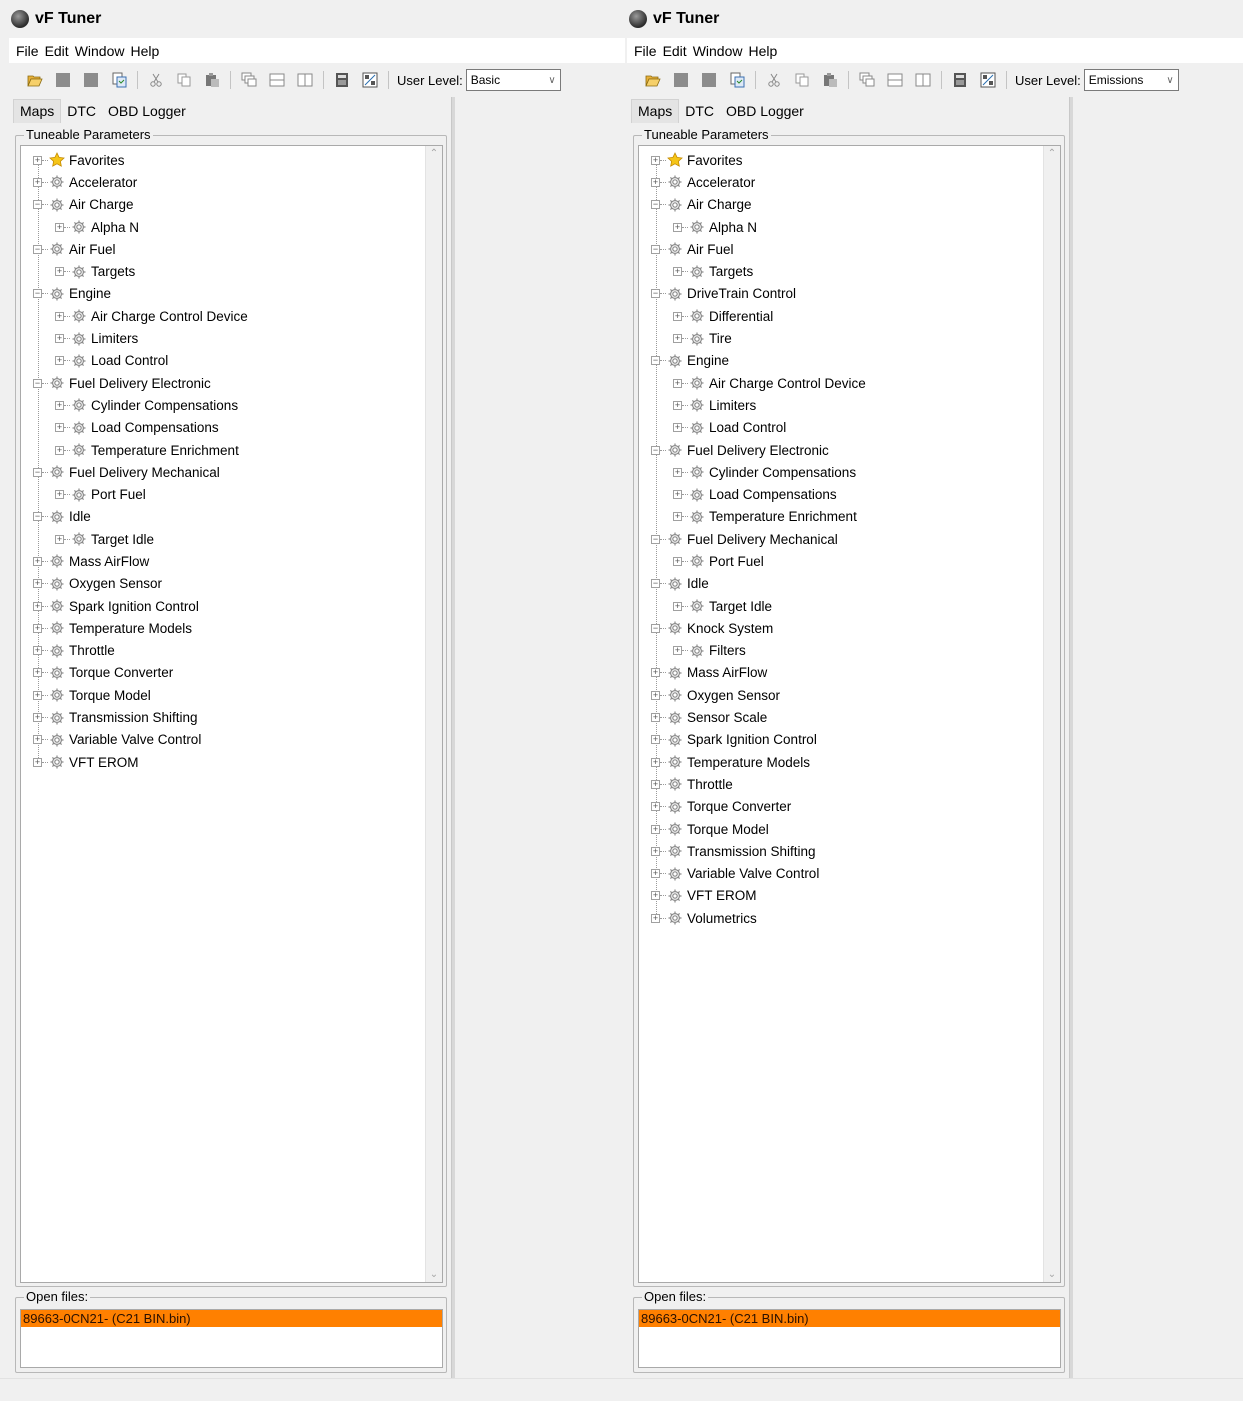  Describe the element at coordinates (849, 584) in the screenshot. I see `tree-node-idle: − Idle` at that location.